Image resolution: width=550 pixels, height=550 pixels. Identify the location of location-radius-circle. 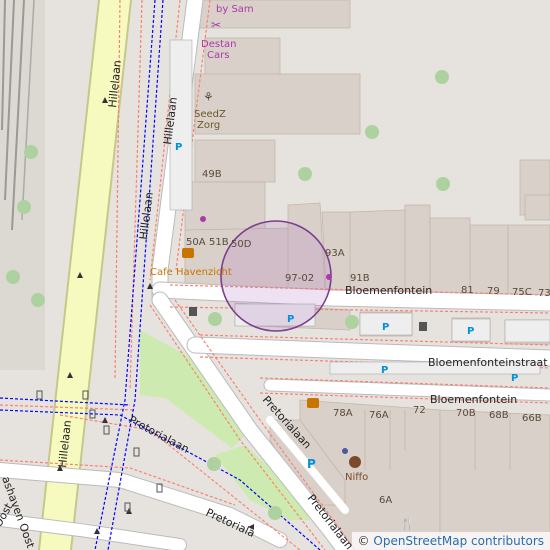
(276, 276).